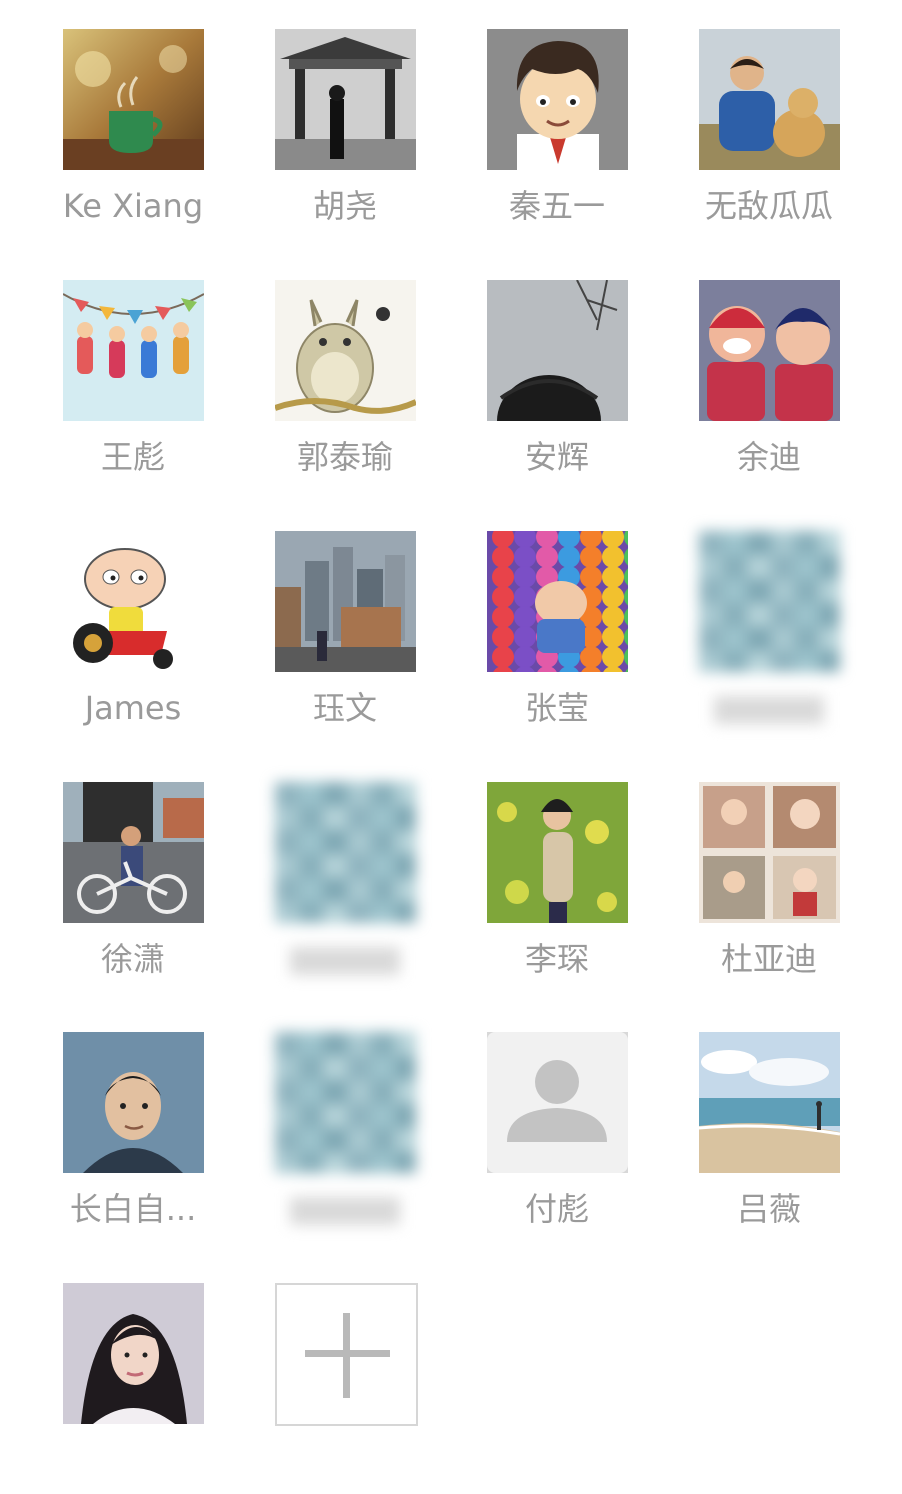  I want to click on member-tile: 秦五一, so click(557, 120).